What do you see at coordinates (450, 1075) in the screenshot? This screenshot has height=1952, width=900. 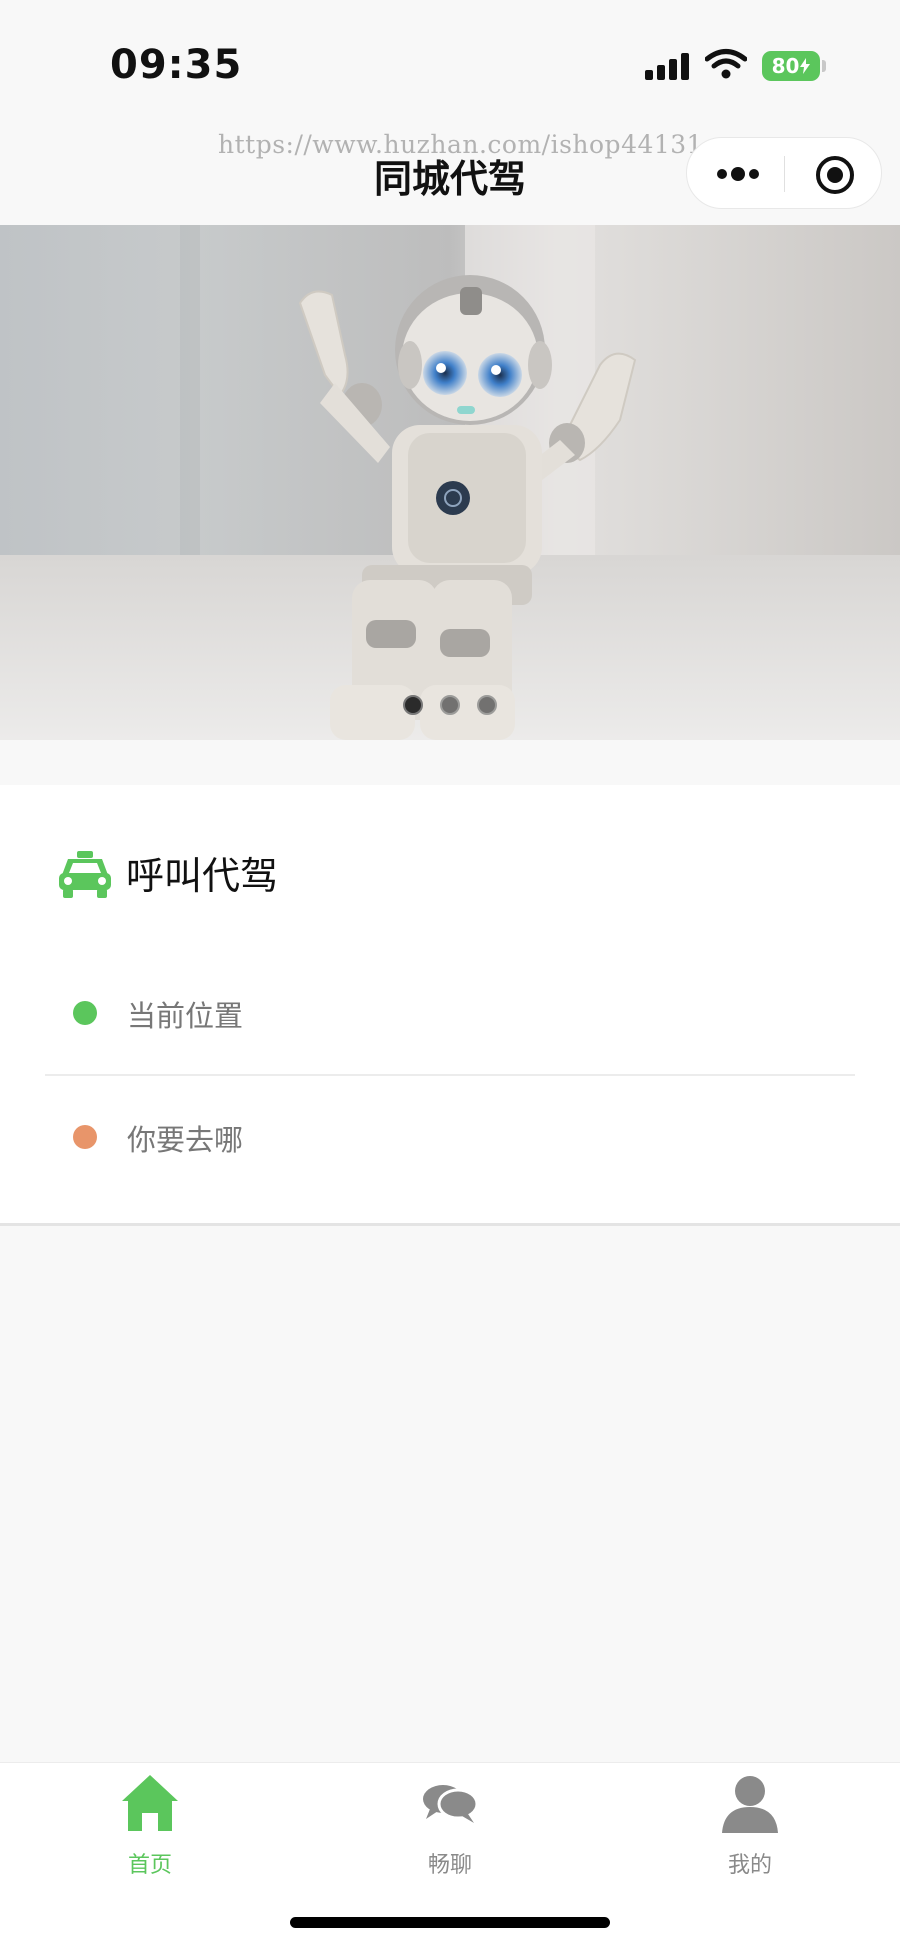 I see `location-divider` at bounding box center [450, 1075].